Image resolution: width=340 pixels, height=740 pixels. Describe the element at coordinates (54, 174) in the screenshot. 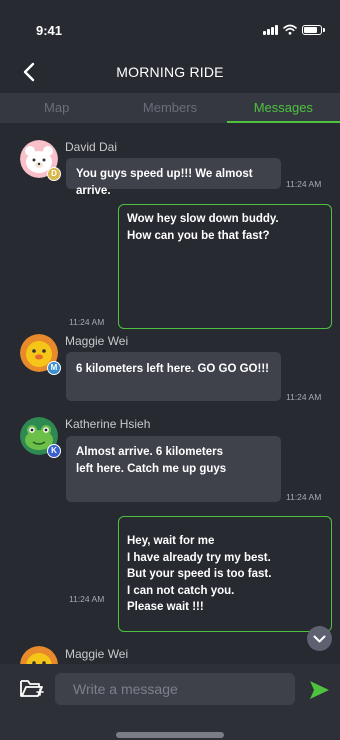

I see `avatar-badge: D` at that location.